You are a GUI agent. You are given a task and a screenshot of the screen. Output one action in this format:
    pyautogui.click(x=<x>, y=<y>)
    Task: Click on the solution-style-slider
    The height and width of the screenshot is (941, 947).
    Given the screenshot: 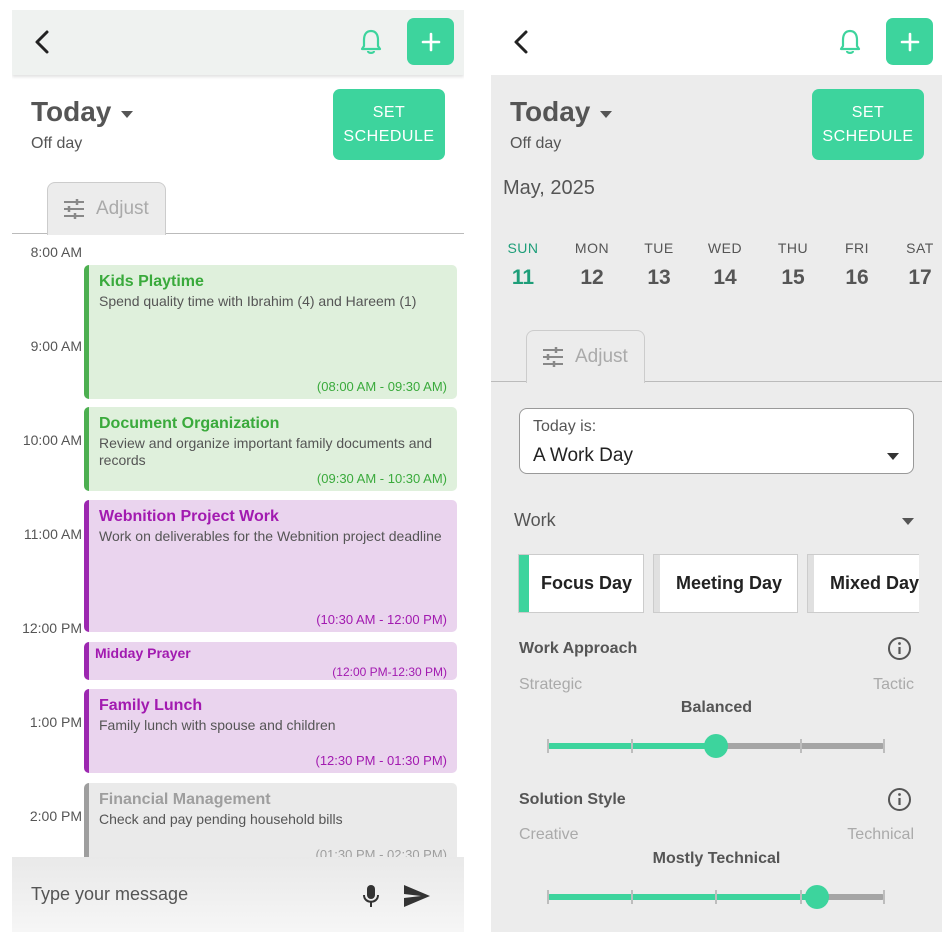 What is the action you would take?
    pyautogui.click(x=716, y=897)
    